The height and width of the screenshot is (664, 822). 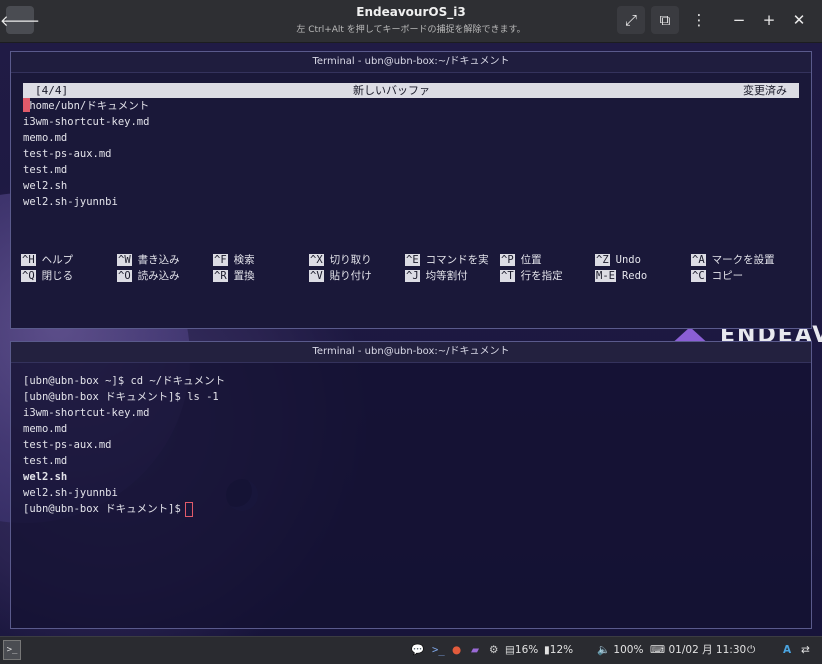 What do you see at coordinates (438, 650) in the screenshot?
I see `terminal-icon: >_` at bounding box center [438, 650].